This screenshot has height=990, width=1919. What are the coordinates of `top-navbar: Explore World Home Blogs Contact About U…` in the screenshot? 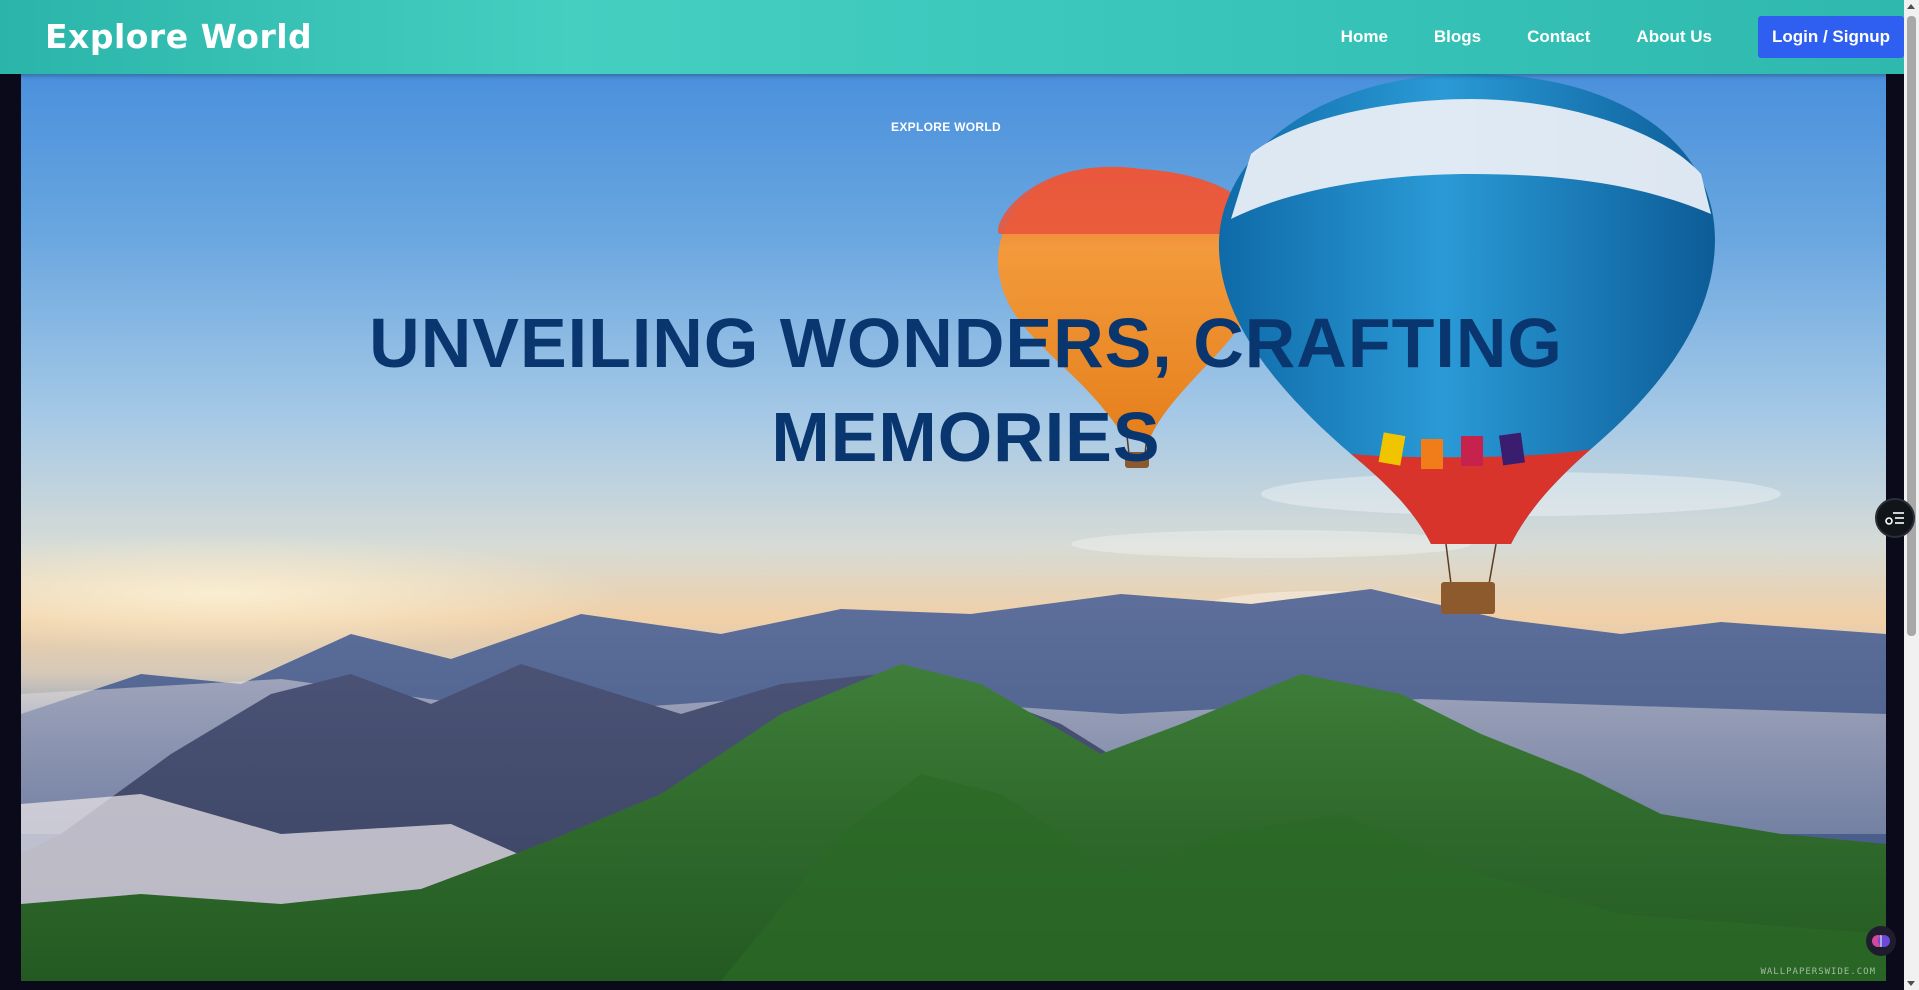 It's located at (952, 37).